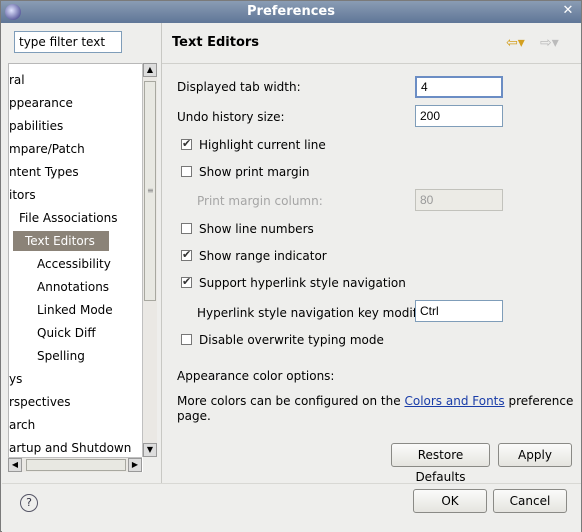 This screenshot has width=582, height=532. What do you see at coordinates (530, 501) in the screenshot?
I see `cancel-button: Cancel` at bounding box center [530, 501].